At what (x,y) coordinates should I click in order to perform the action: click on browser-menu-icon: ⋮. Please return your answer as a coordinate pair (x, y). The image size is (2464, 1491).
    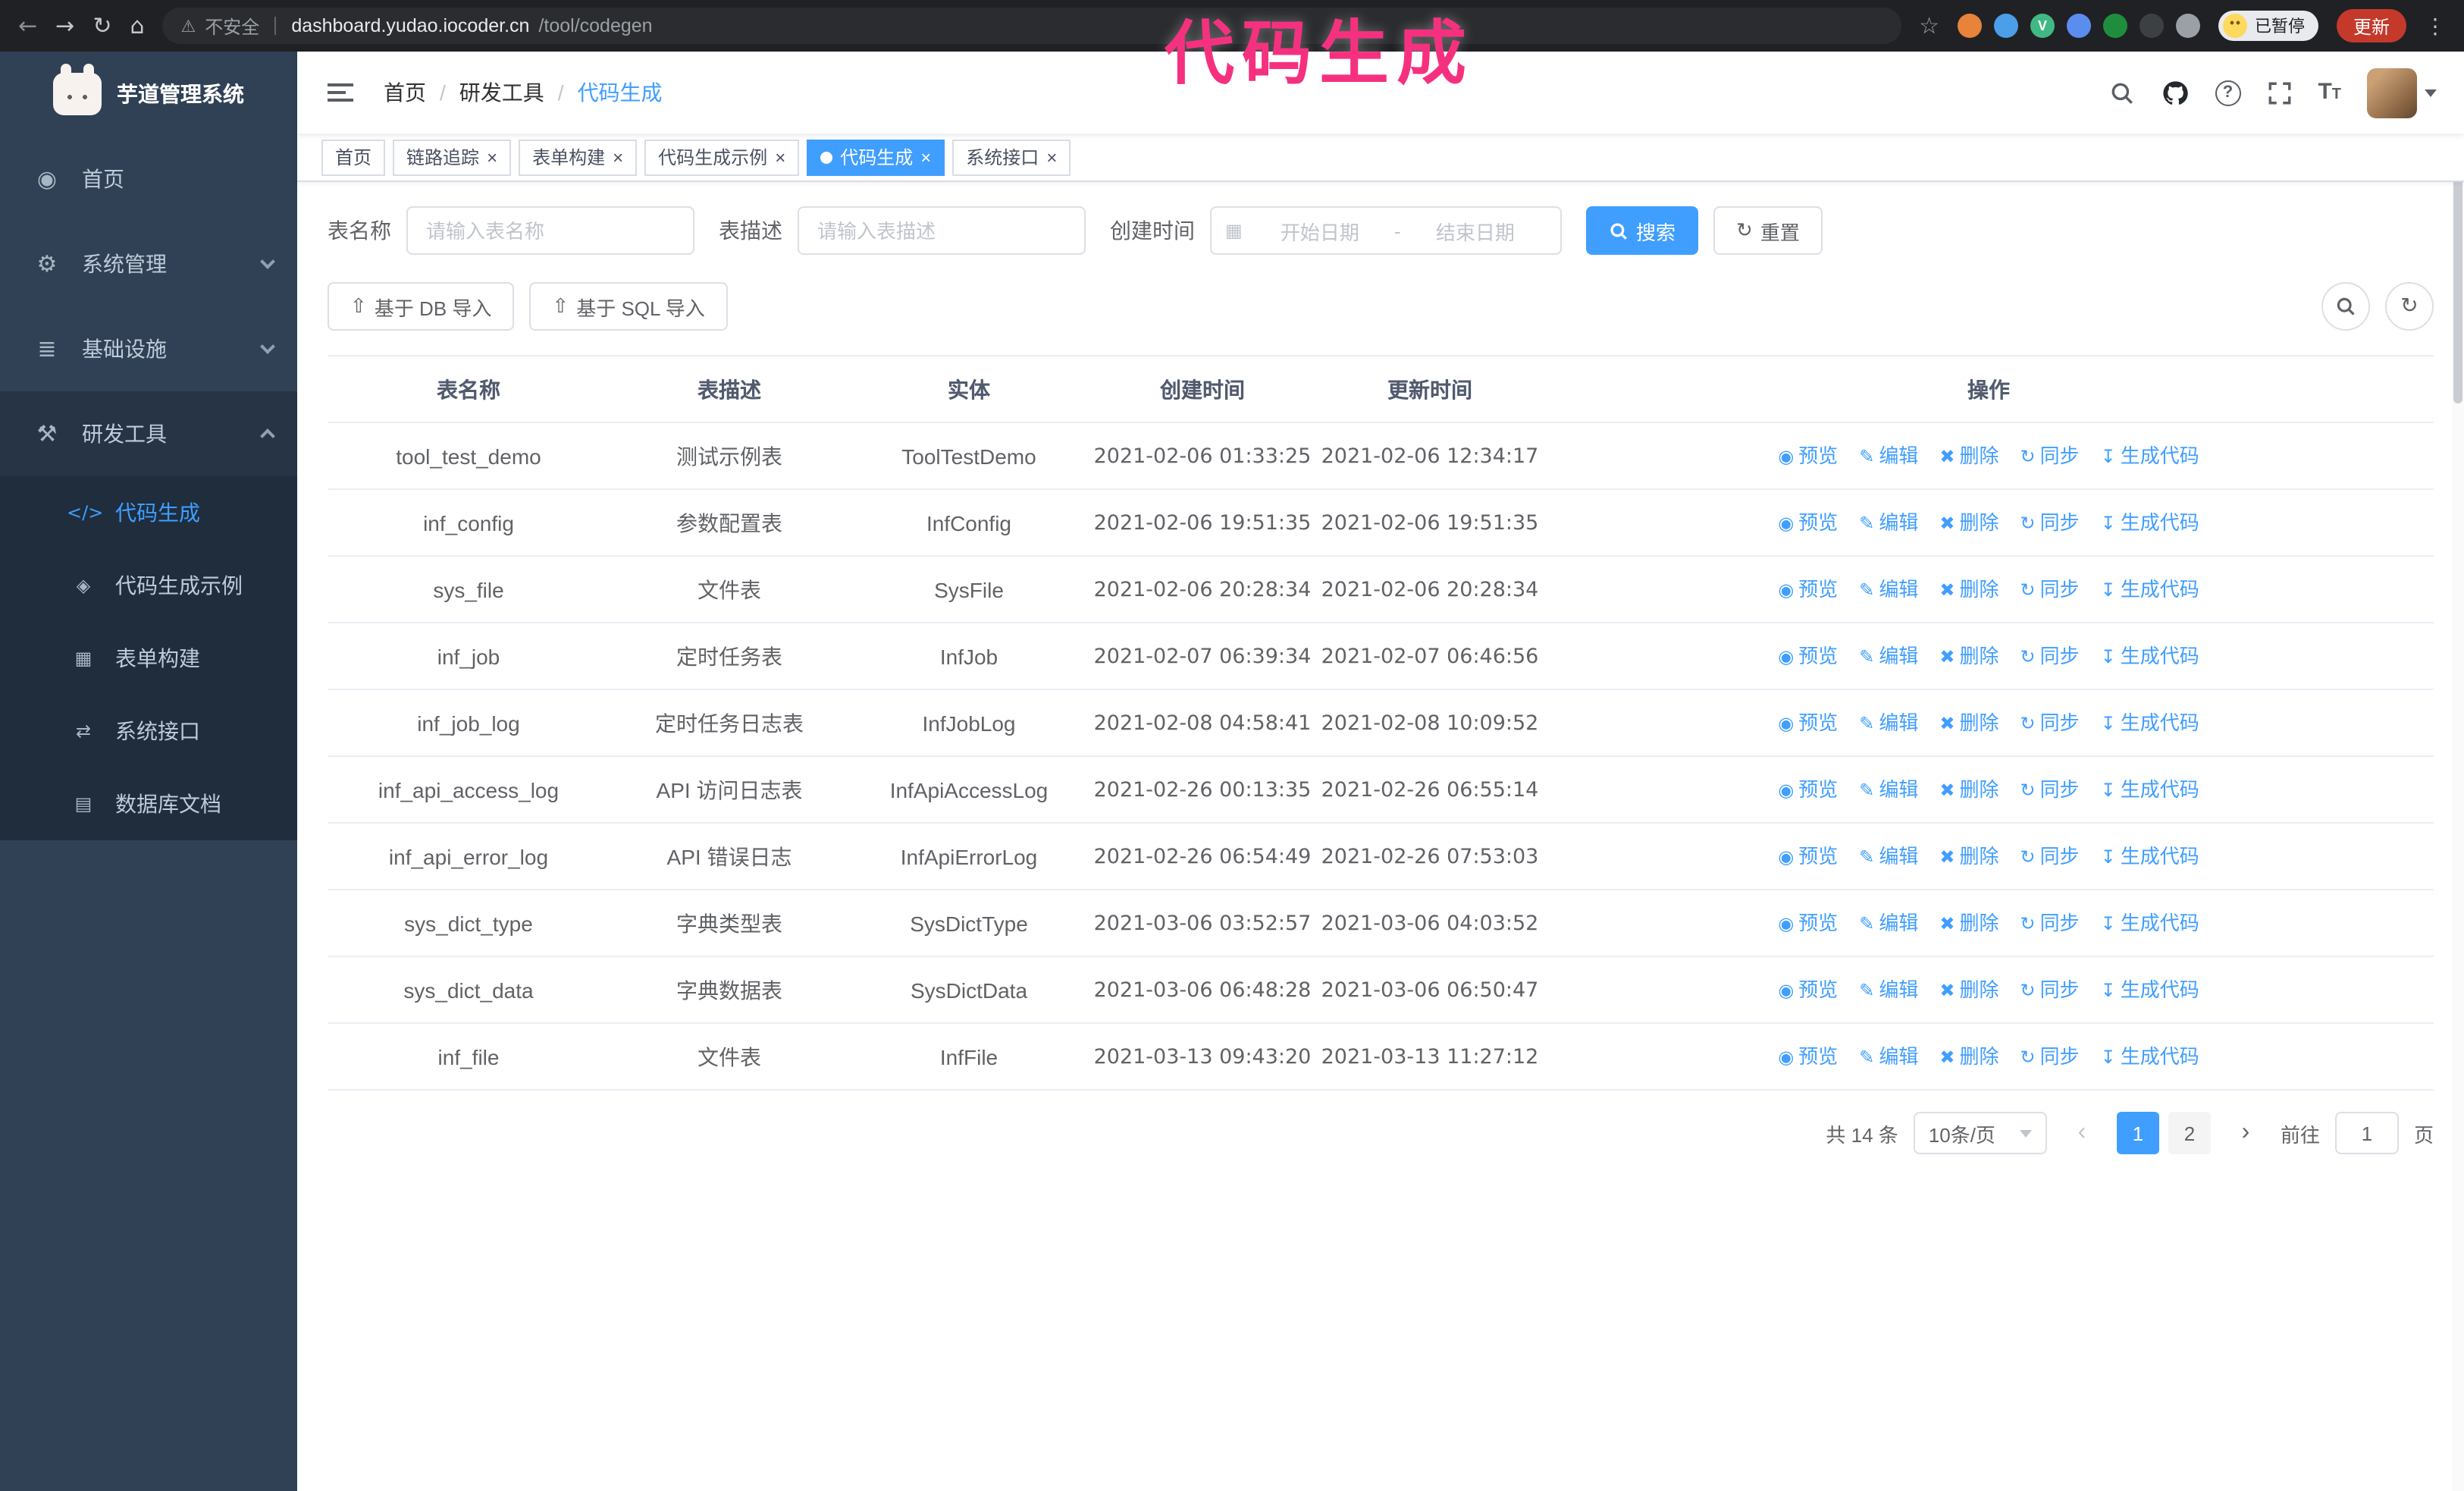
    Looking at the image, I should click on (2435, 26).